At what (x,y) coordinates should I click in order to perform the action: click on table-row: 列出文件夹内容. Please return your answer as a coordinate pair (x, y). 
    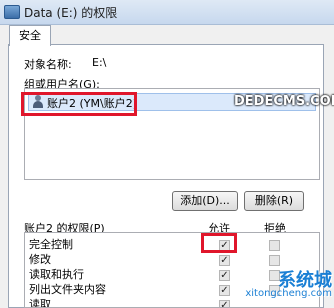
    Looking at the image, I should click on (67, 289).